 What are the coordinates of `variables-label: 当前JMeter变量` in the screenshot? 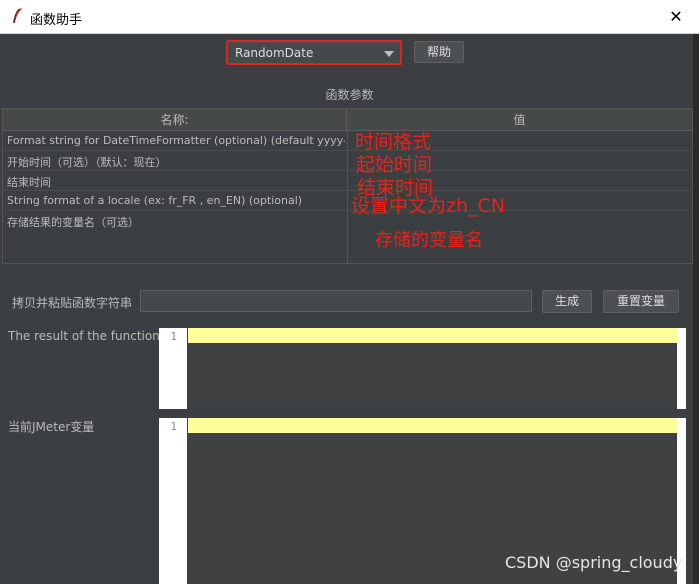 It's located at (51, 427).